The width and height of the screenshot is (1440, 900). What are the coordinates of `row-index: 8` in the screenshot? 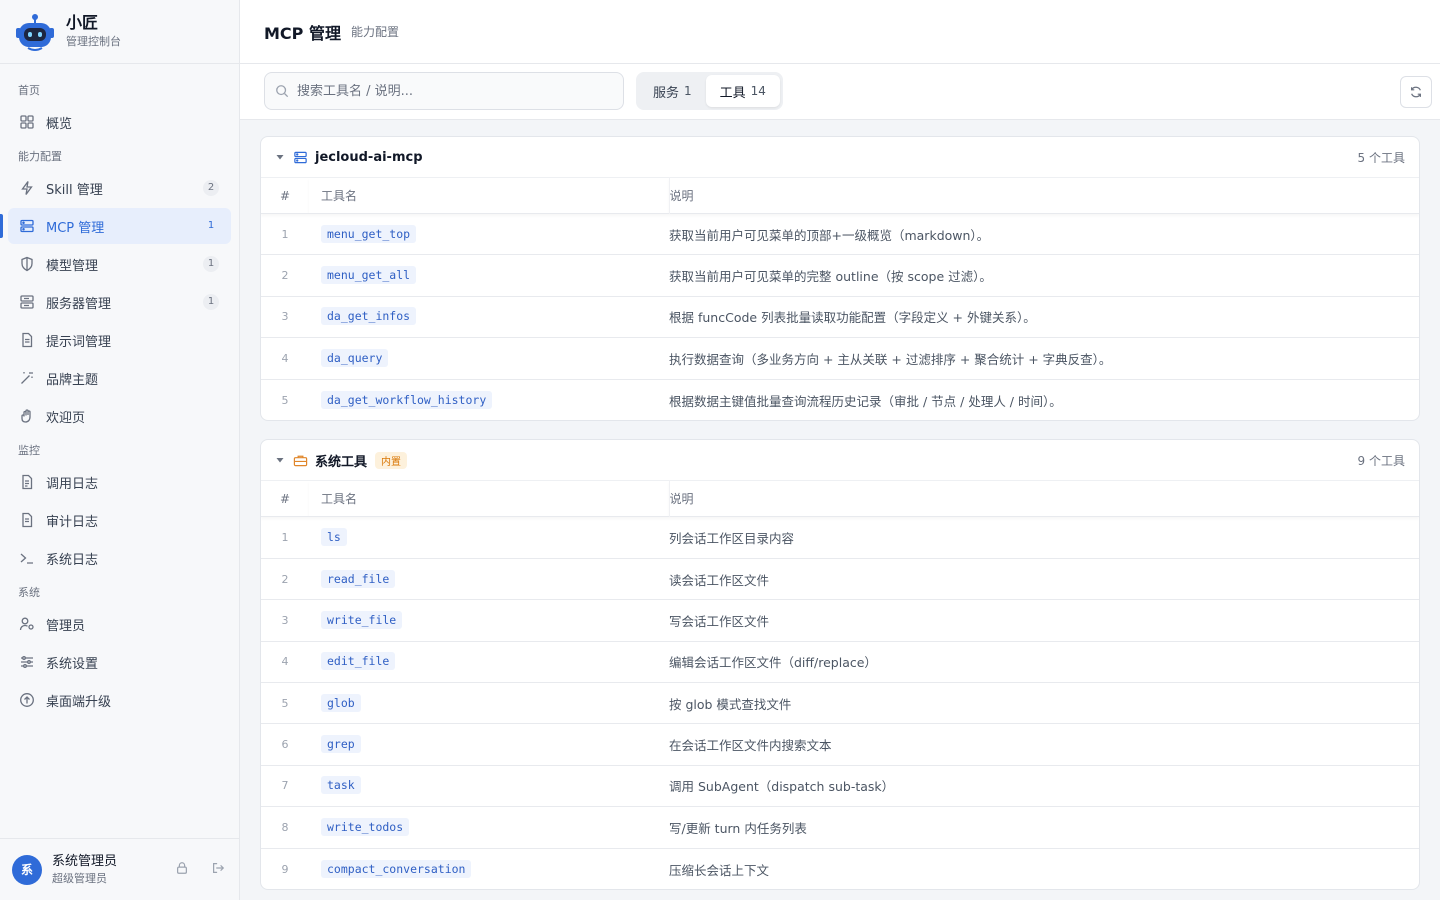 It's located at (285, 827).